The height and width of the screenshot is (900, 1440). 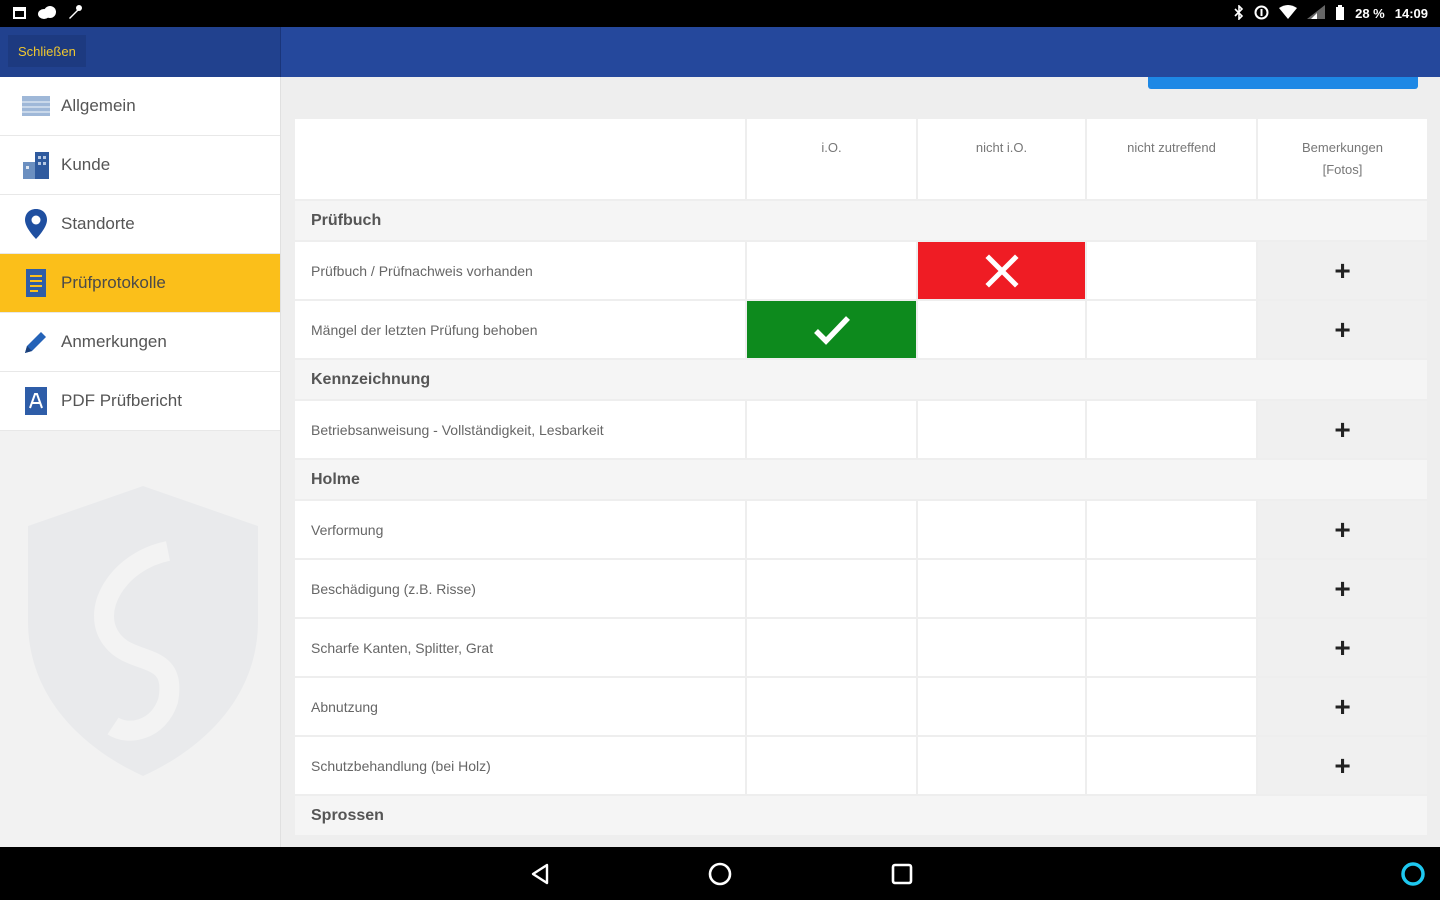 I want to click on wifi-icon, so click(x=1288, y=13).